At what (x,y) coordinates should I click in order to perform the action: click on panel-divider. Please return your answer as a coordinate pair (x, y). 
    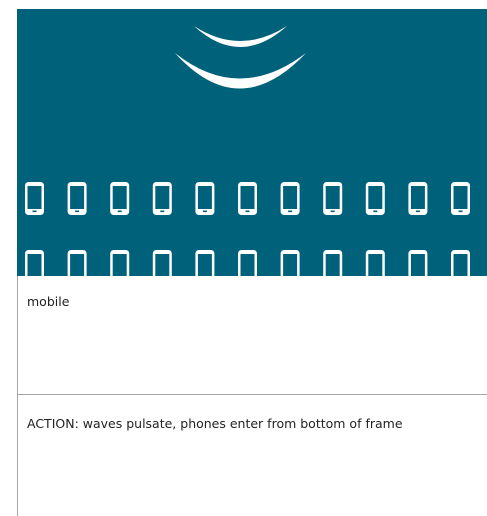
    Looking at the image, I should click on (252, 394).